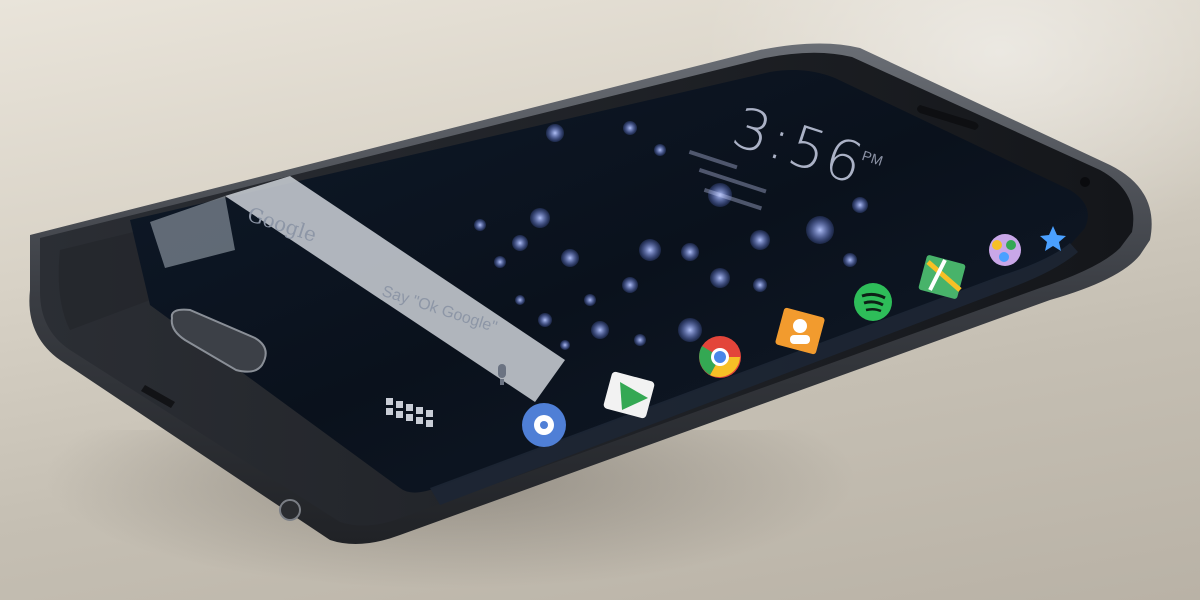 Image resolution: width=1200 pixels, height=600 pixels. What do you see at coordinates (720, 357) in the screenshot?
I see `chrome-icon` at bounding box center [720, 357].